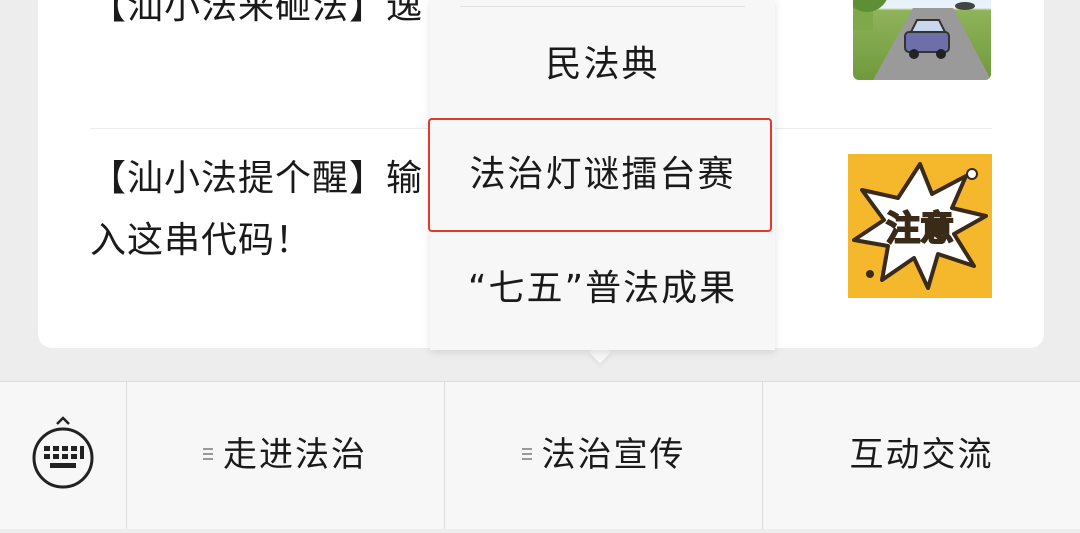 The height and width of the screenshot is (533, 1080). I want to click on keyboard-icon, so click(63, 452).